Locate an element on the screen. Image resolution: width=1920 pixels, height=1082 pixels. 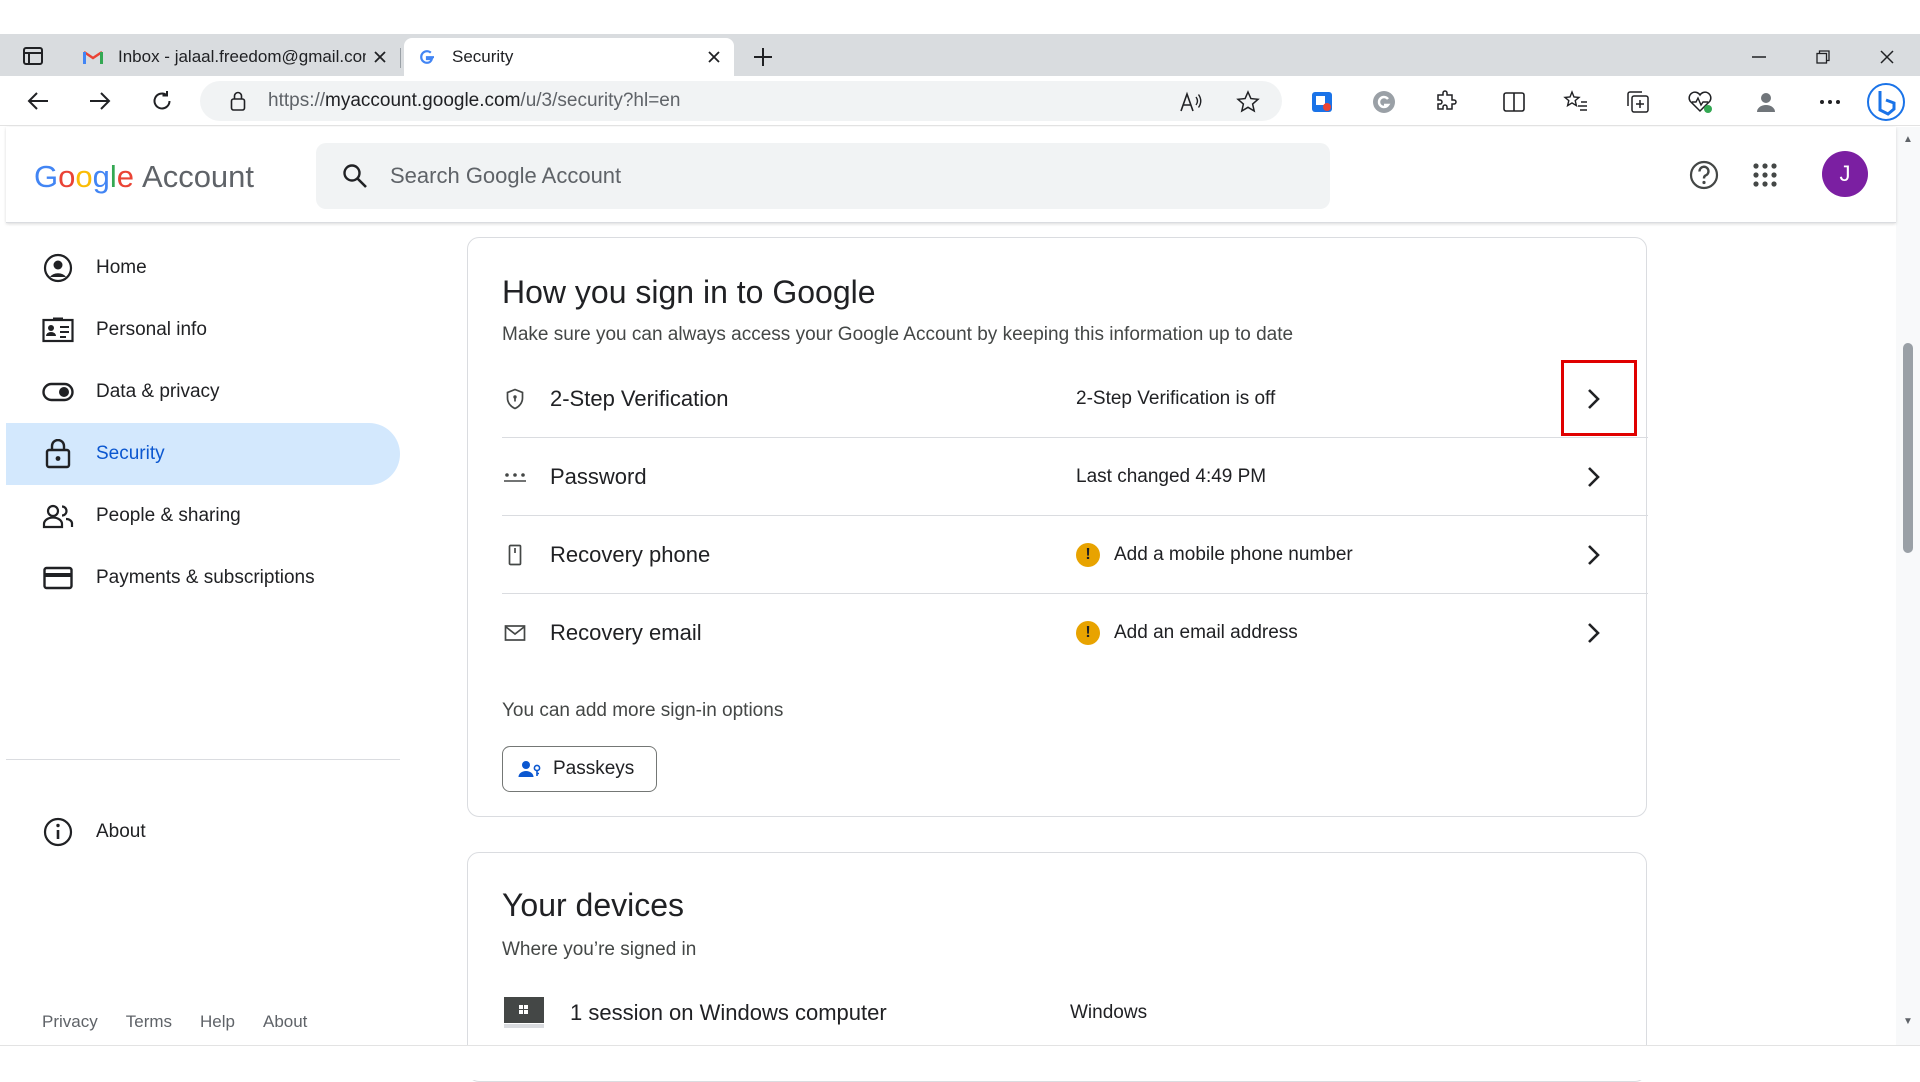
passkey-person-icon is located at coordinates (530, 769).